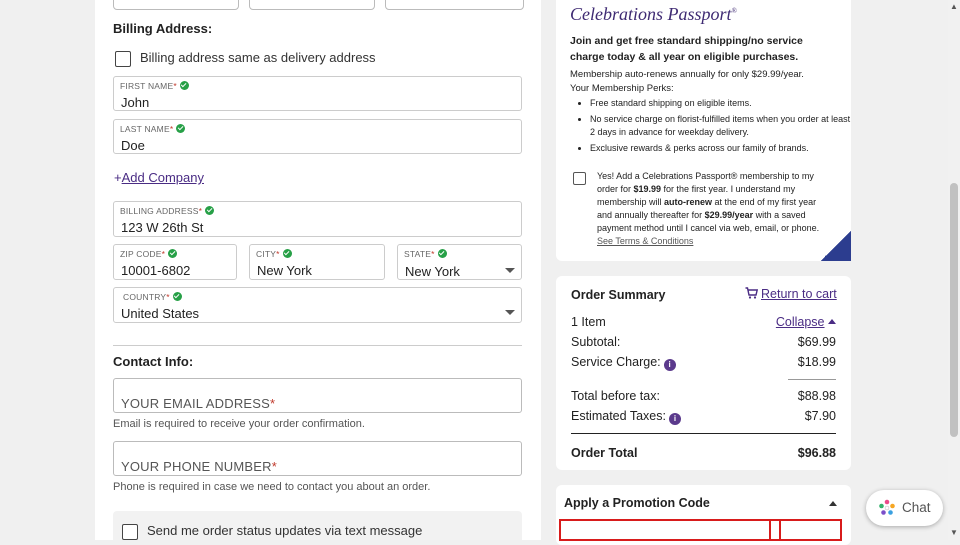 The image size is (960, 545). I want to click on subtotal-label: Subtotal:, so click(596, 342).